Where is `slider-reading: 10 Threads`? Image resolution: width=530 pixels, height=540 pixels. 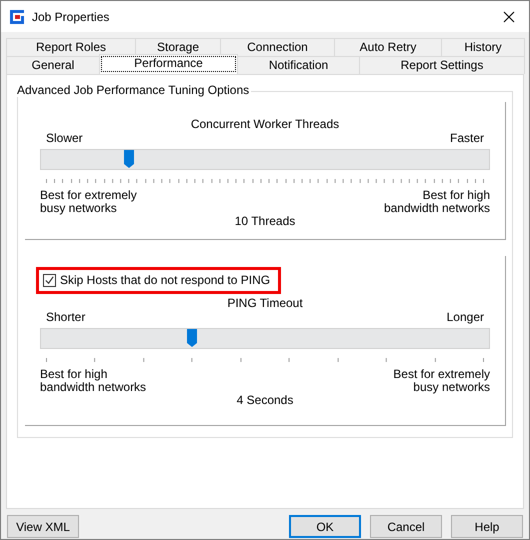 slider-reading: 10 Threads is located at coordinates (265, 221).